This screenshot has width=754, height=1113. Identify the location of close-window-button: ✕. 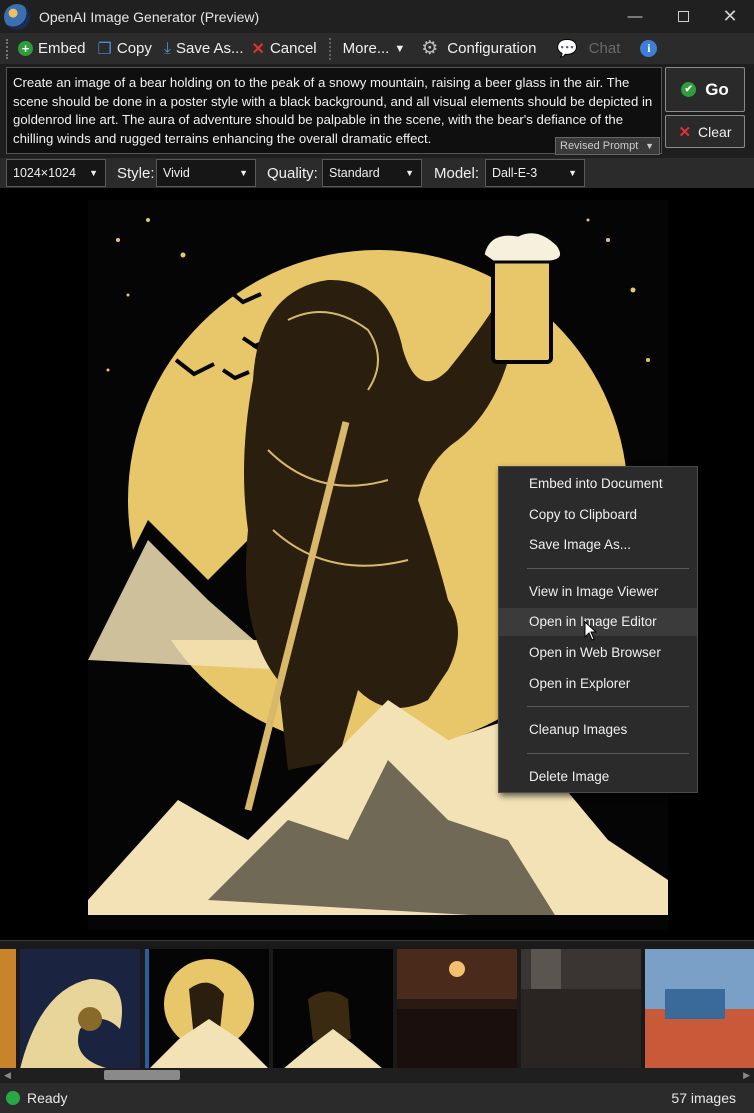
(730, 16).